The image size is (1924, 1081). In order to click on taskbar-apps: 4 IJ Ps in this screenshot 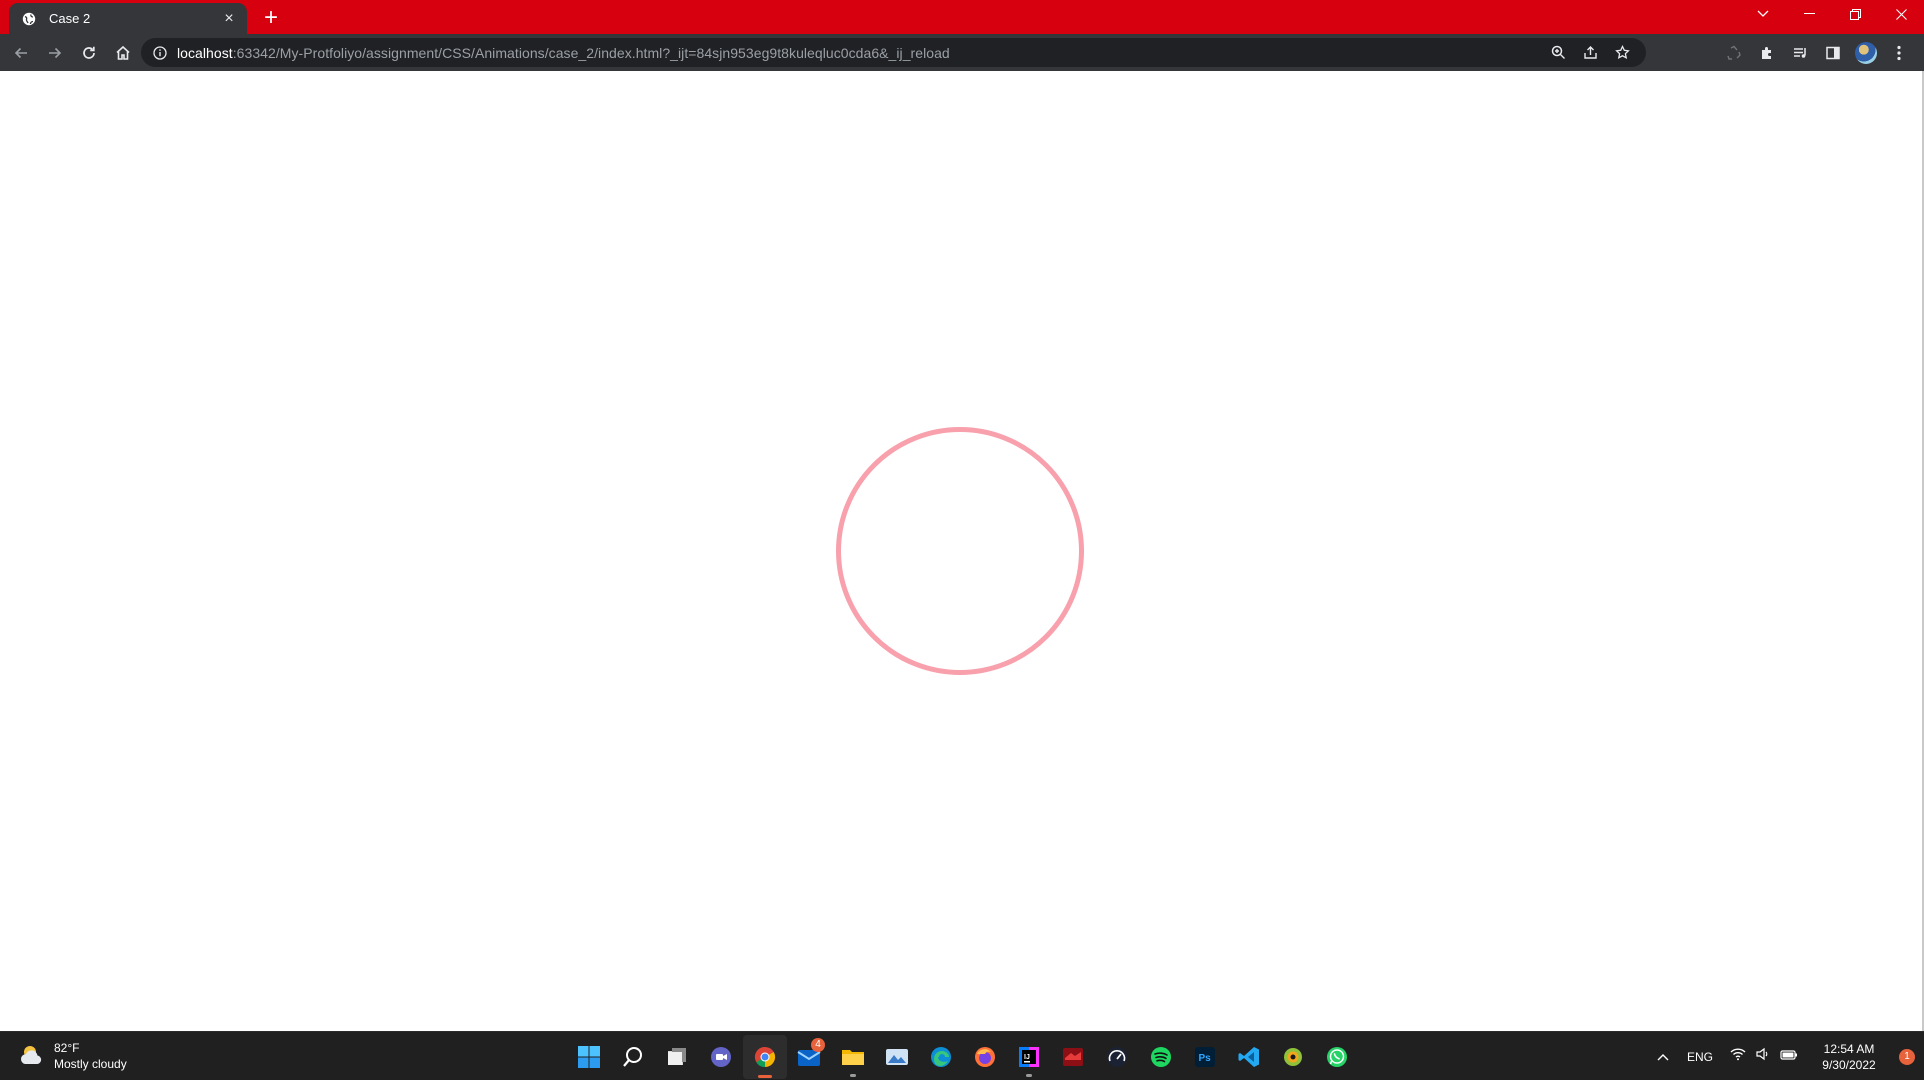, I will do `click(963, 1056)`.